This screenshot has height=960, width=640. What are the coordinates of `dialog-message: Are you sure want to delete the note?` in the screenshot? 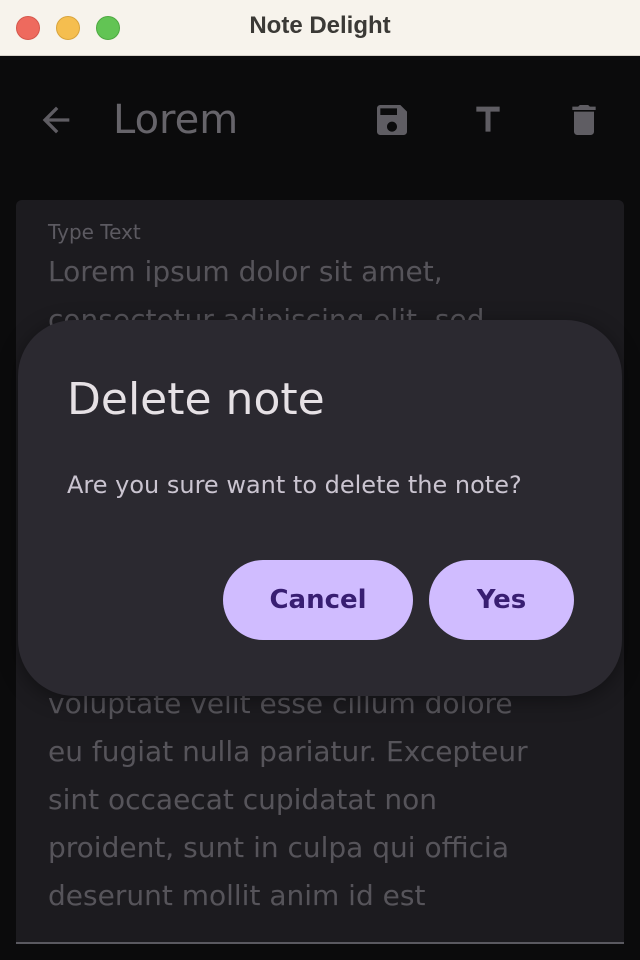 It's located at (294, 485).